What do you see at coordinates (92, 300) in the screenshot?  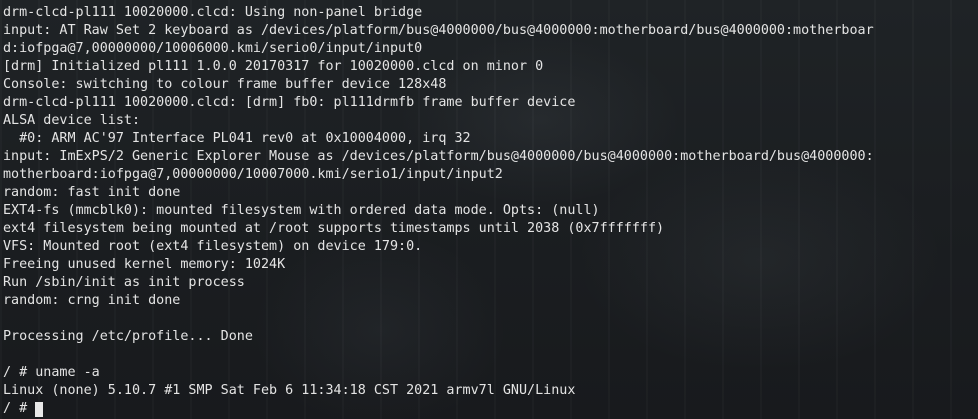 I see `terminal-line: random: crng init done` at bounding box center [92, 300].